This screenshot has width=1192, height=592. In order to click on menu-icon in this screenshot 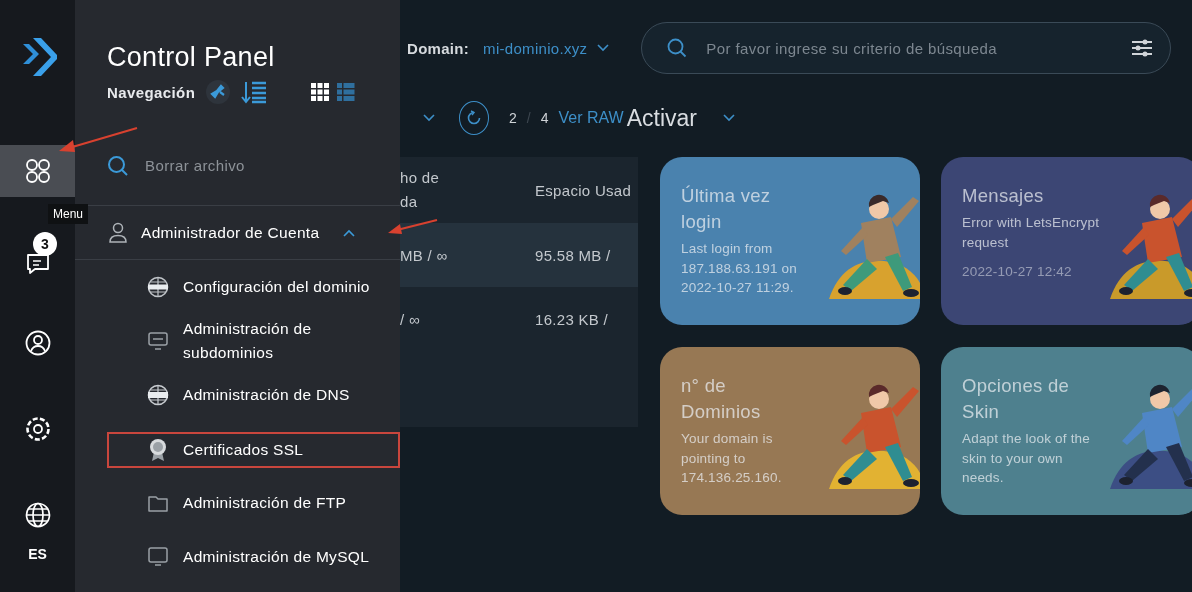, I will do `click(37, 171)`.